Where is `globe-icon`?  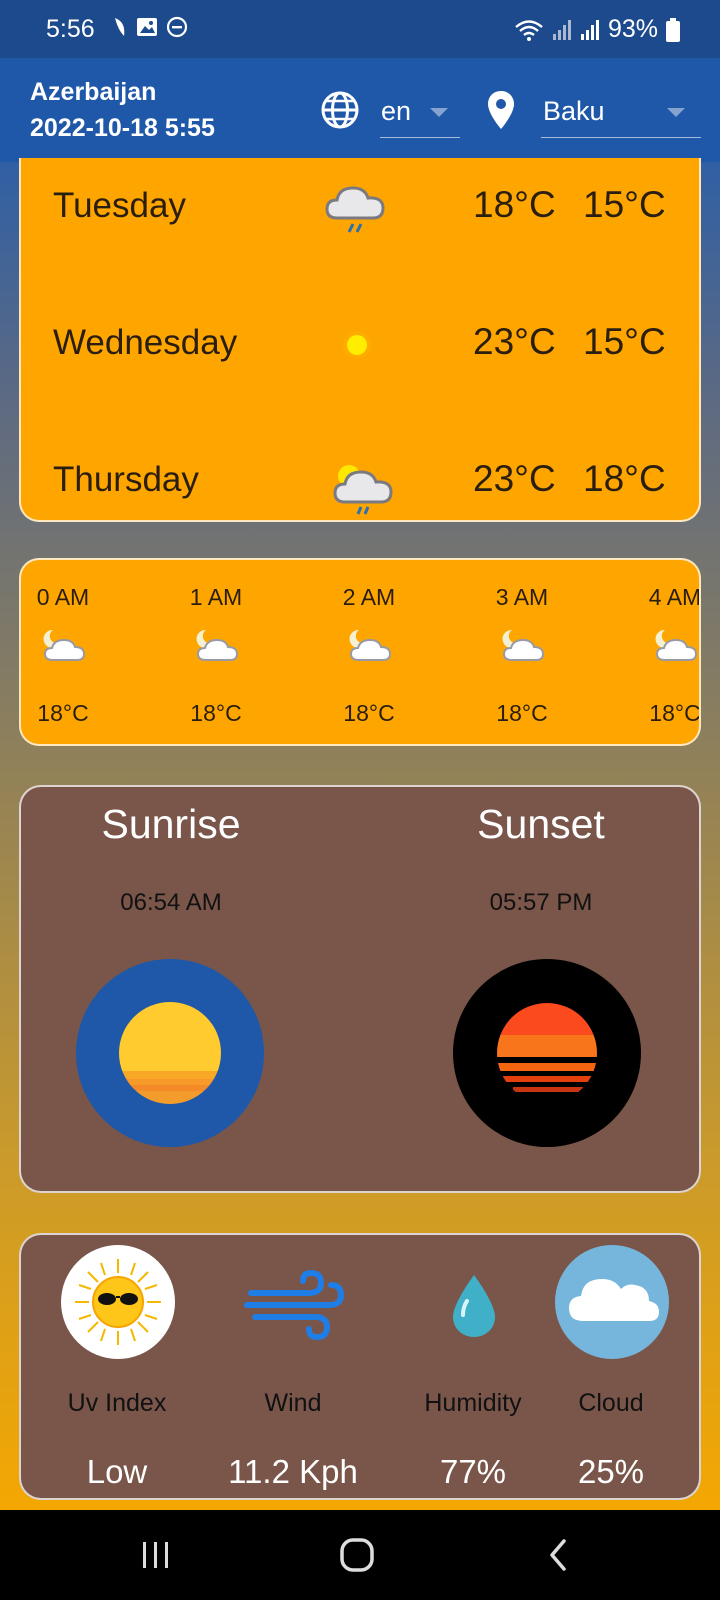
globe-icon is located at coordinates (340, 110).